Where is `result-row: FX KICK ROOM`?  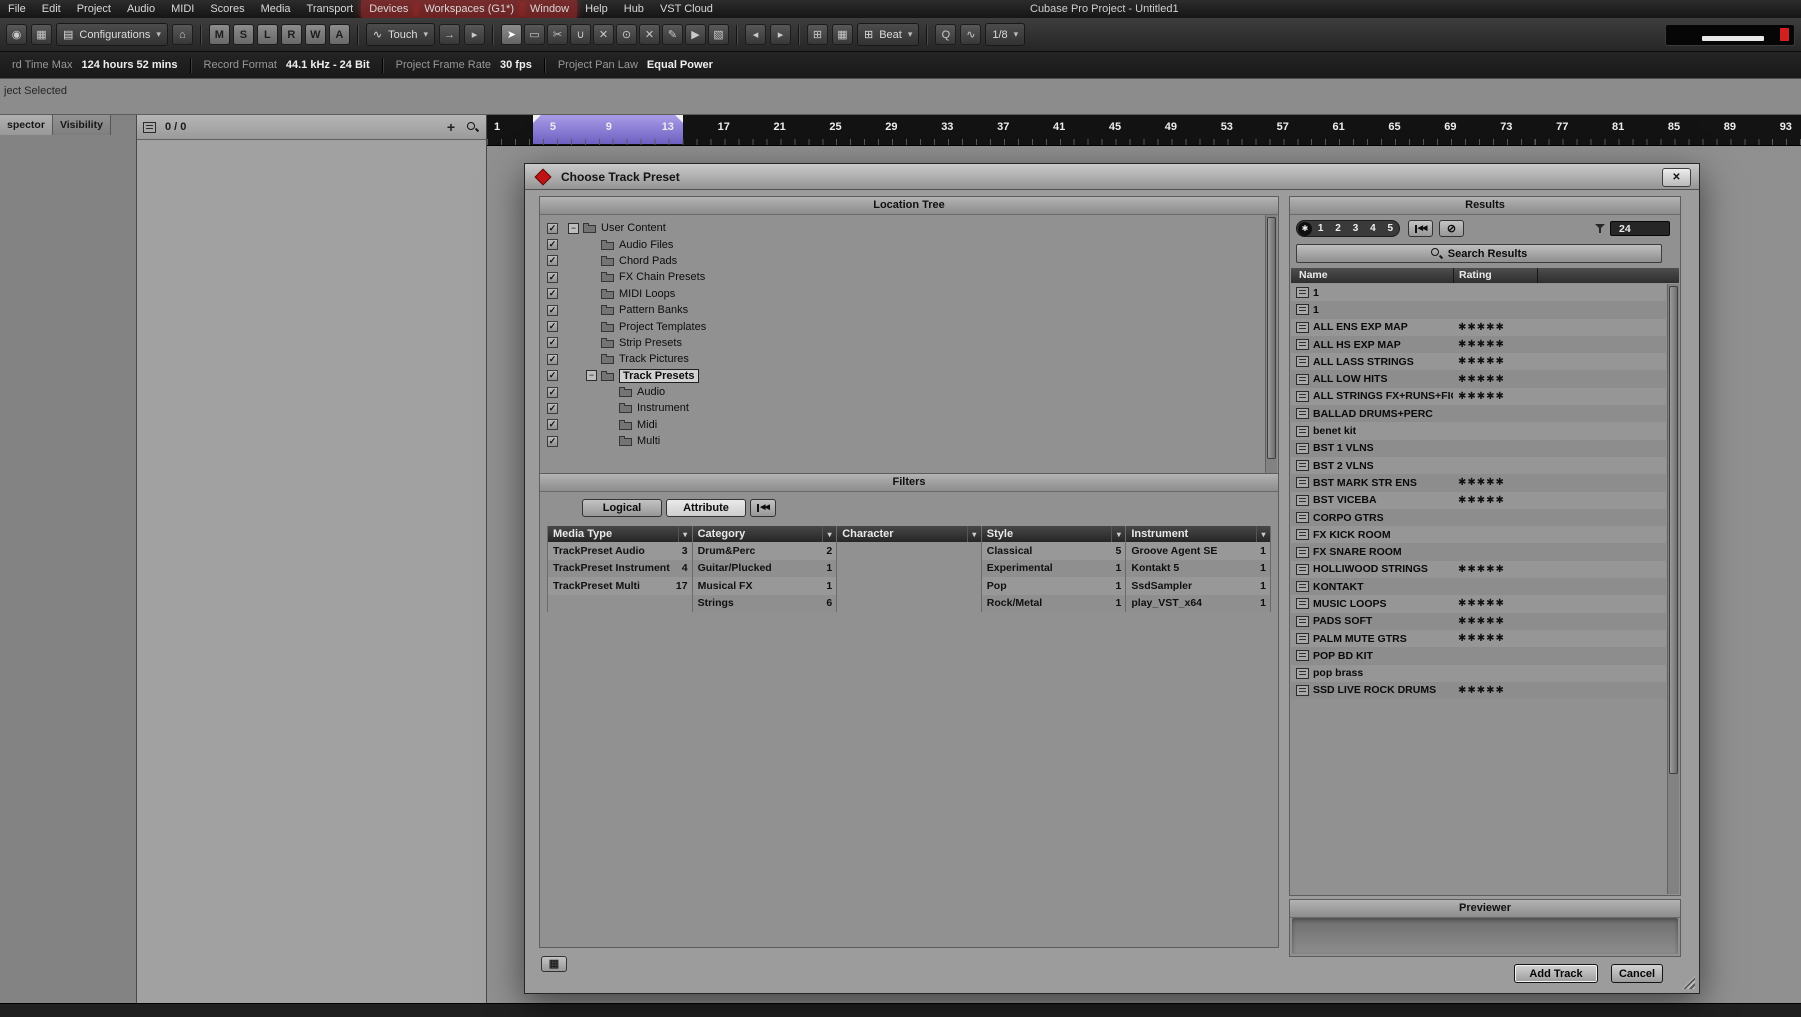 result-row: FX KICK ROOM is located at coordinates (1478, 535).